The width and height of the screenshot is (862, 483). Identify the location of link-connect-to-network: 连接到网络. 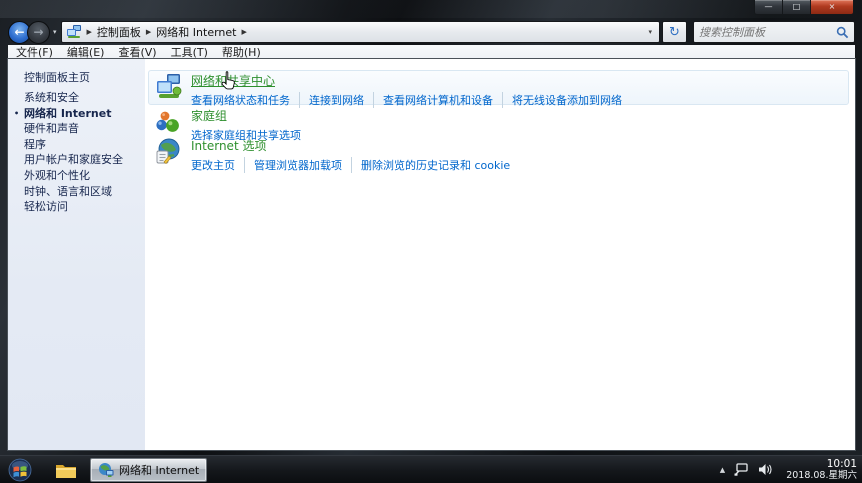
(331, 100).